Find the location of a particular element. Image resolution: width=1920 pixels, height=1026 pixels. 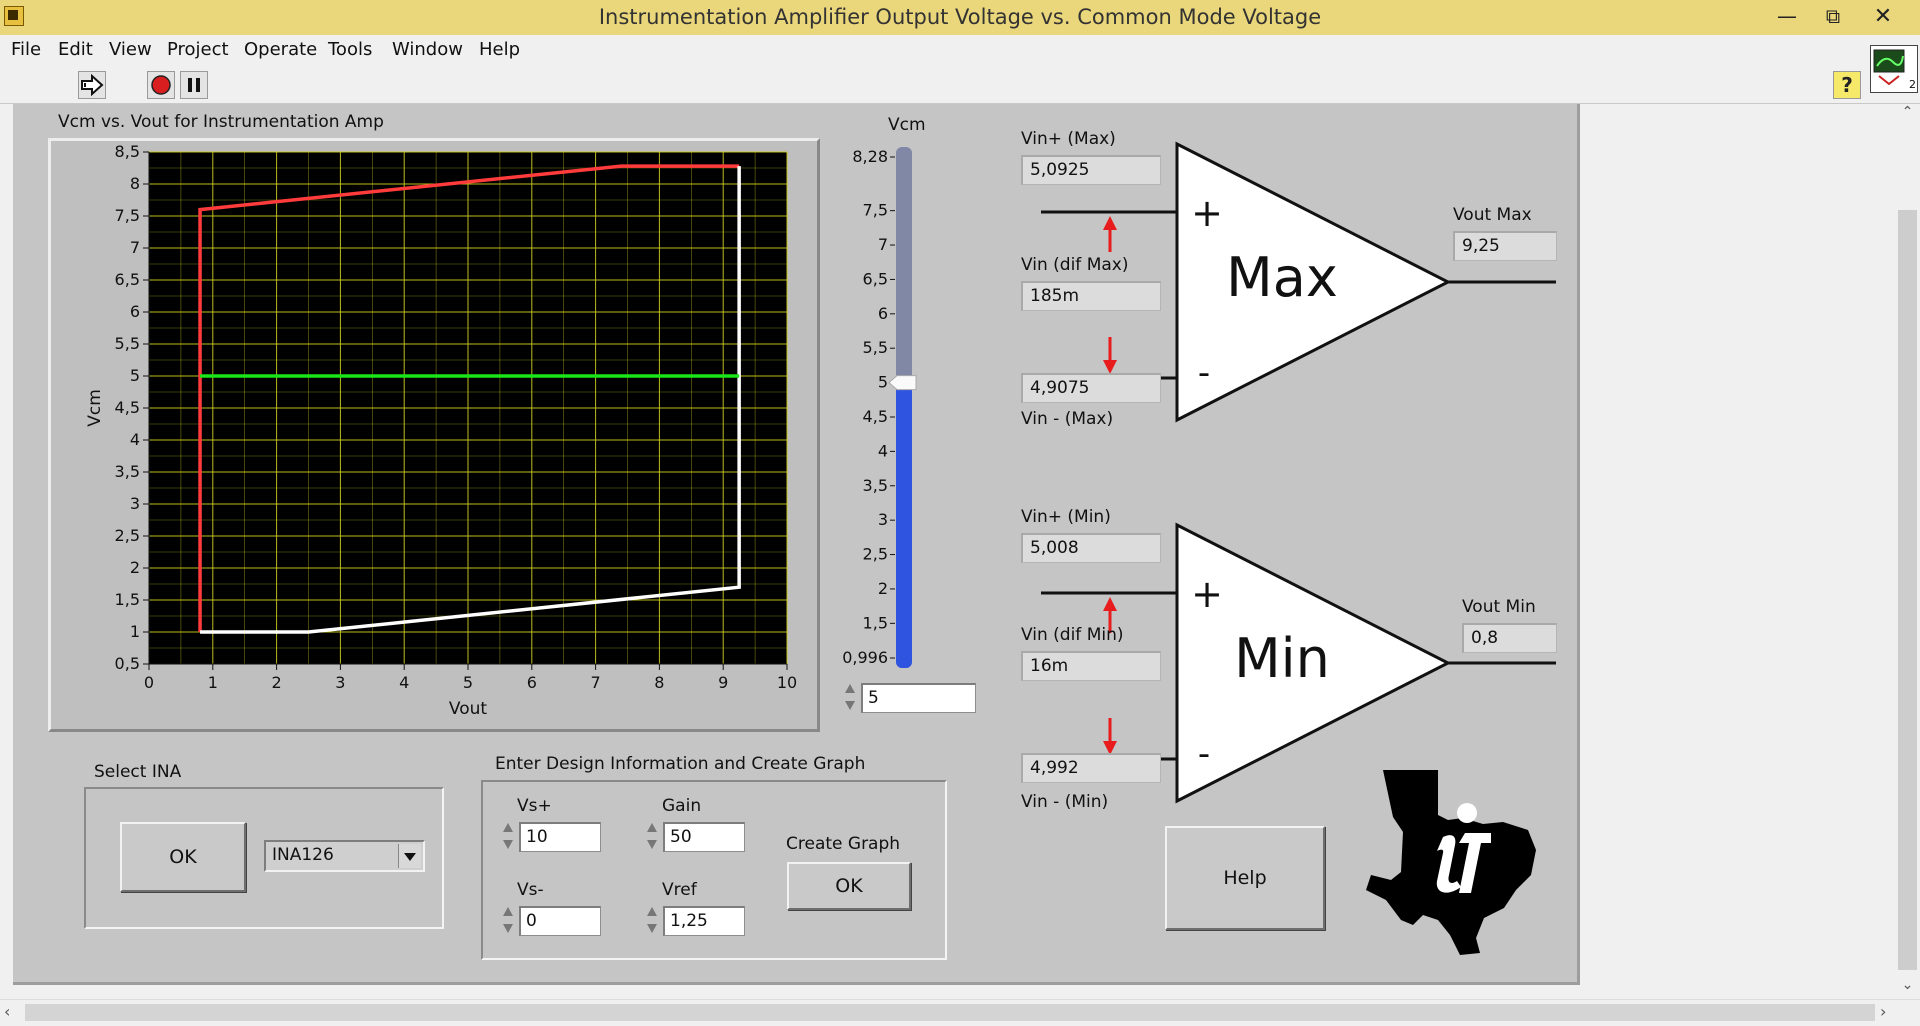

slider-tick-label: 6,5 is located at coordinates (875, 278).